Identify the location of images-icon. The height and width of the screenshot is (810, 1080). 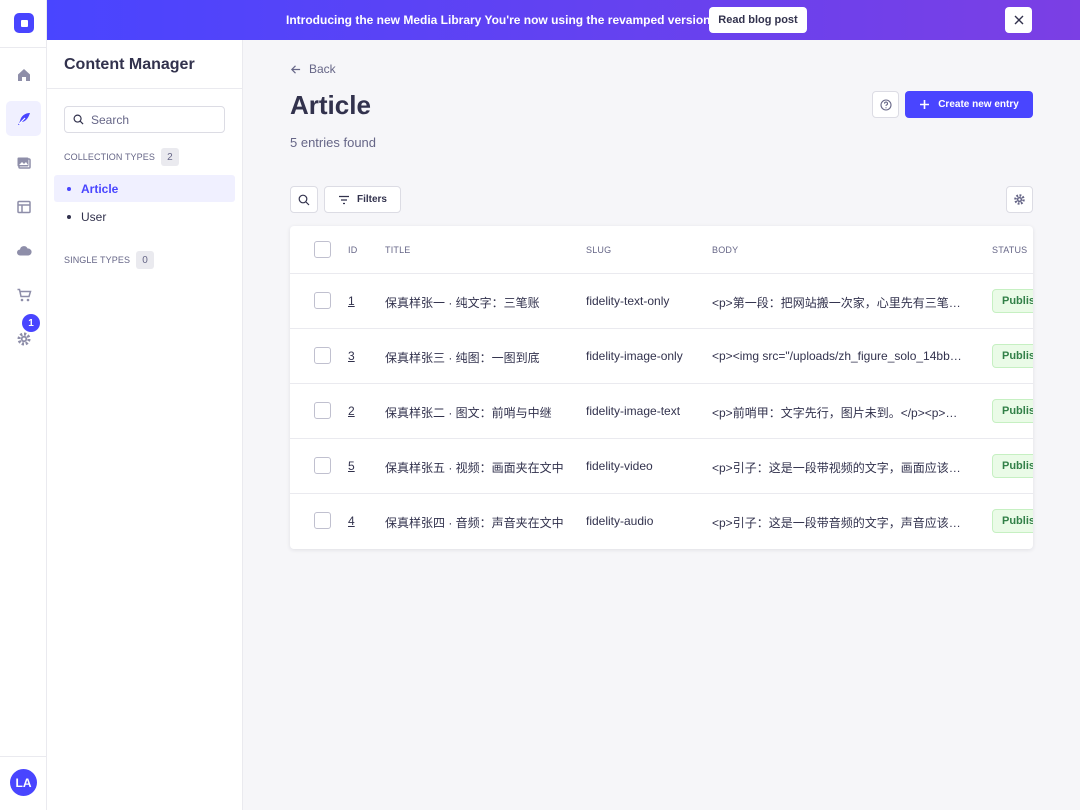
(23, 162).